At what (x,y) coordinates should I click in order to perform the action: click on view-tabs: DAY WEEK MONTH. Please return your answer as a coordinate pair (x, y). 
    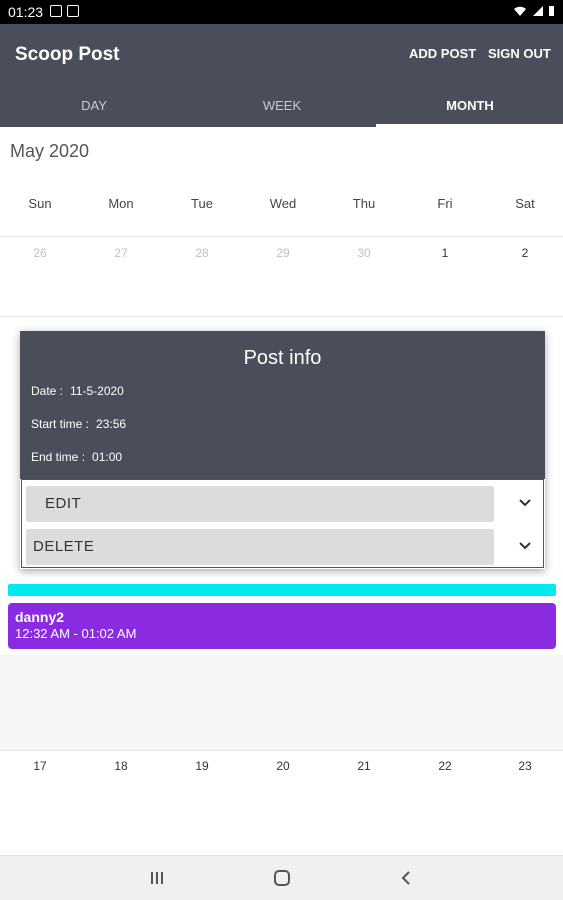
    Looking at the image, I should click on (281, 107).